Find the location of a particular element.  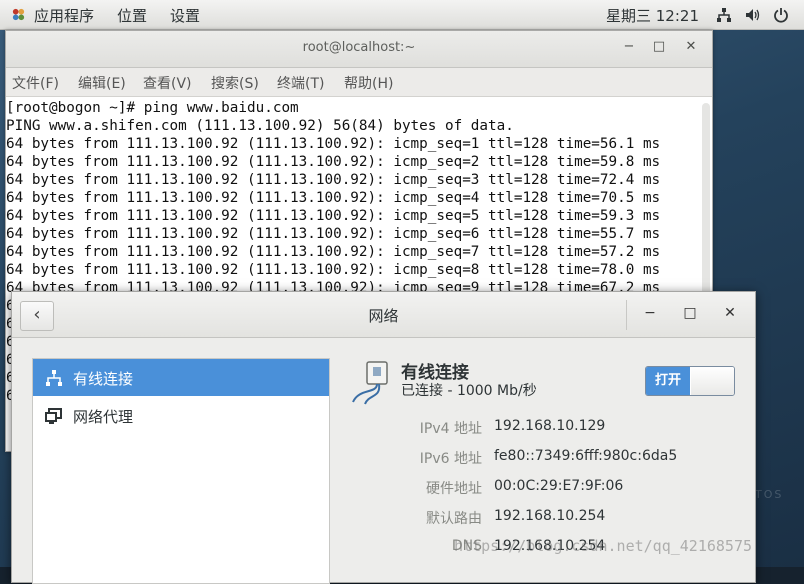

terminal-title: root@localhost:~ is located at coordinates (359, 47).